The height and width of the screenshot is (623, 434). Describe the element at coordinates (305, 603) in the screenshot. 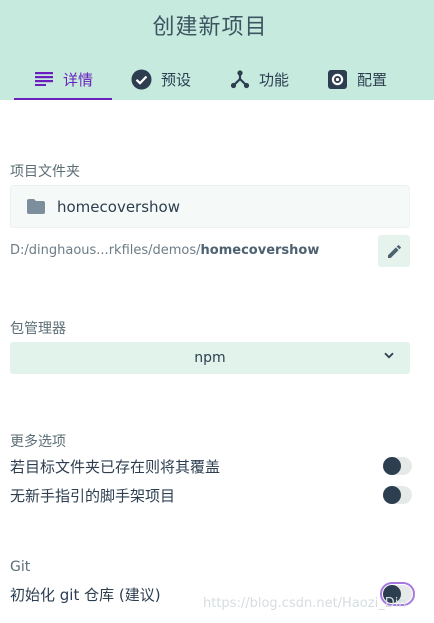

I see `watermark: https://blog.csdn.net/Haozi_Din` at that location.